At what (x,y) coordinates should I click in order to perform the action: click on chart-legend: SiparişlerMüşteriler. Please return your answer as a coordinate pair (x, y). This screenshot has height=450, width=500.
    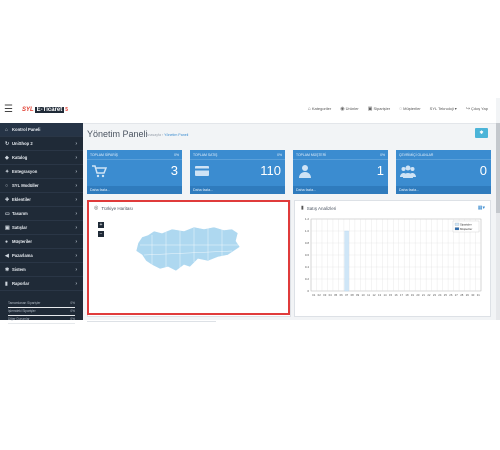
    Looking at the image, I should click on (466, 226).